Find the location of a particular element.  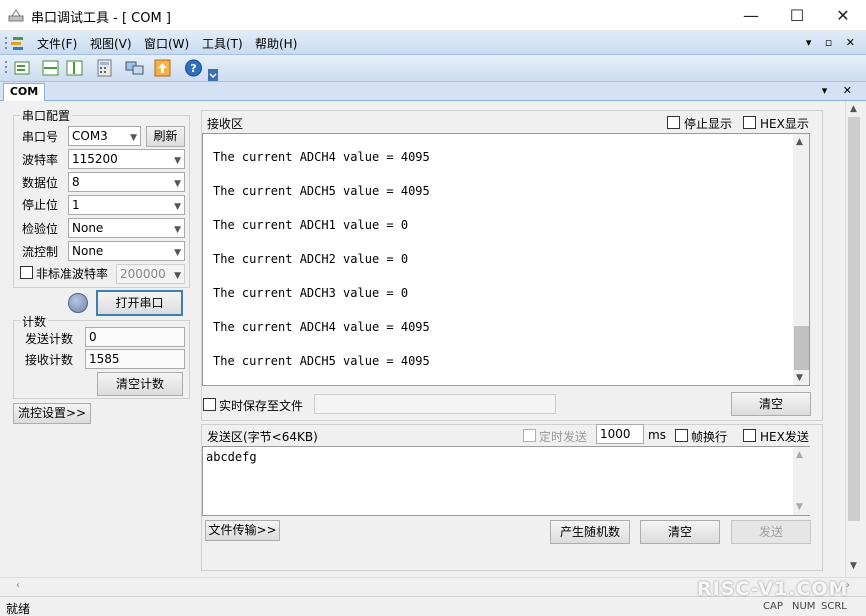

realtime-save-checkbox is located at coordinates (209, 404).